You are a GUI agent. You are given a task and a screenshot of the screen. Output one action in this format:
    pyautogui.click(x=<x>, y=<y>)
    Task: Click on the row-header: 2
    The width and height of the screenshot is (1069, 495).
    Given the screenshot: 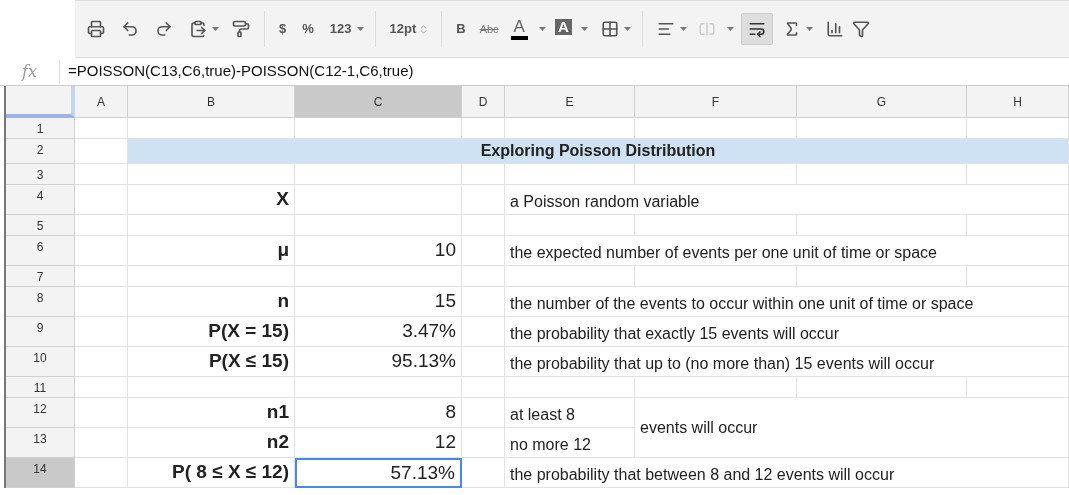 What is the action you would take?
    pyautogui.click(x=40, y=151)
    